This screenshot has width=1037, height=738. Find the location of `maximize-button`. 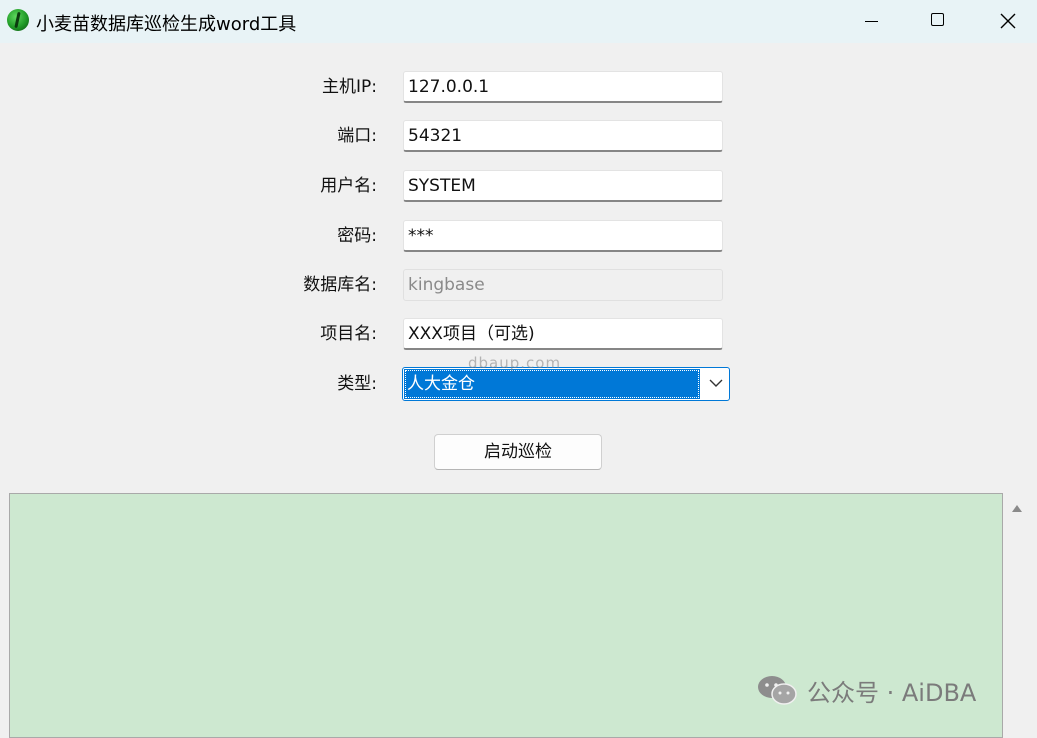

maximize-button is located at coordinates (938, 21).